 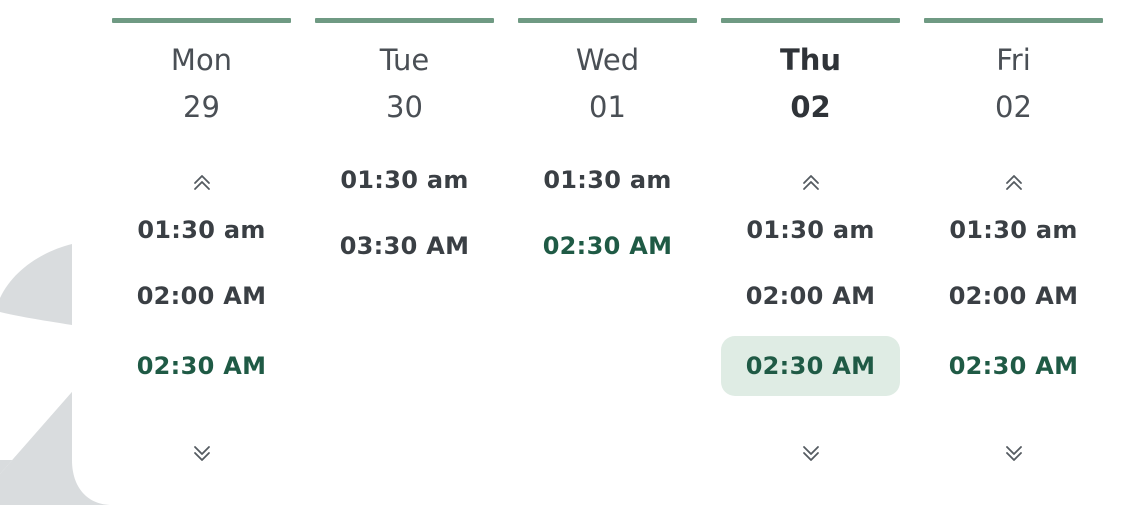 I want to click on day-column-tue: Tue 30 01:30 am 03:30 AM, so click(x=404, y=258).